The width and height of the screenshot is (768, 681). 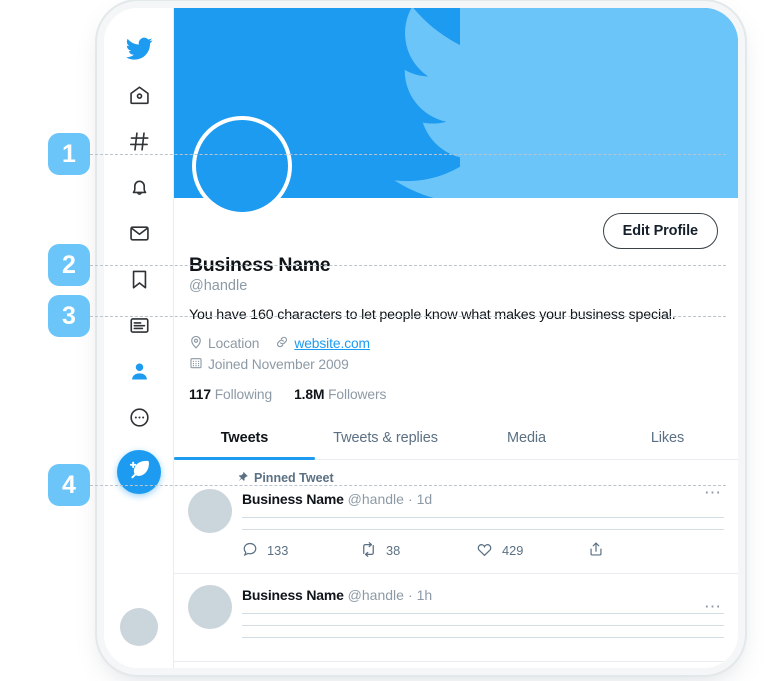 I want to click on tweet-body: Business Name @handle · 1d 133 38 429, so click(x=456, y=524).